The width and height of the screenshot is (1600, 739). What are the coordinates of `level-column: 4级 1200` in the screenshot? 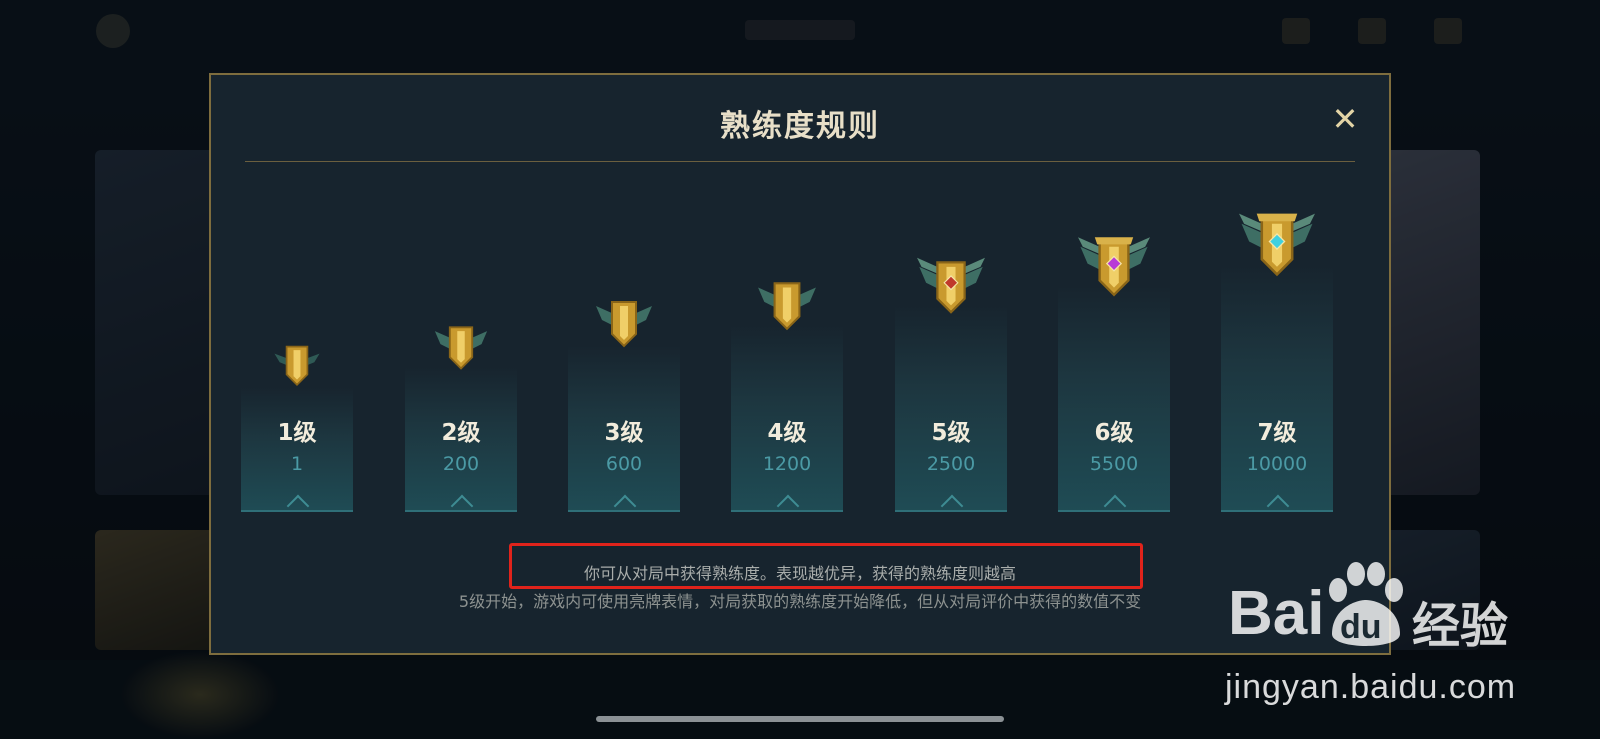 It's located at (787, 421).